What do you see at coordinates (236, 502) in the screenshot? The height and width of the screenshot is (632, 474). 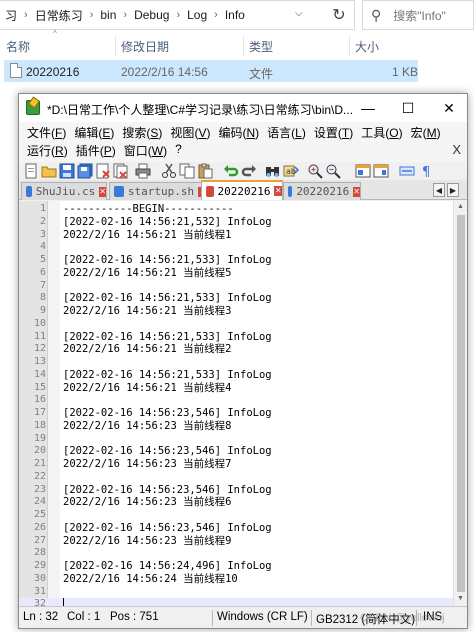 I see `editor-line: 24 2022/2/16 14:56:23 当前线程6` at bounding box center [236, 502].